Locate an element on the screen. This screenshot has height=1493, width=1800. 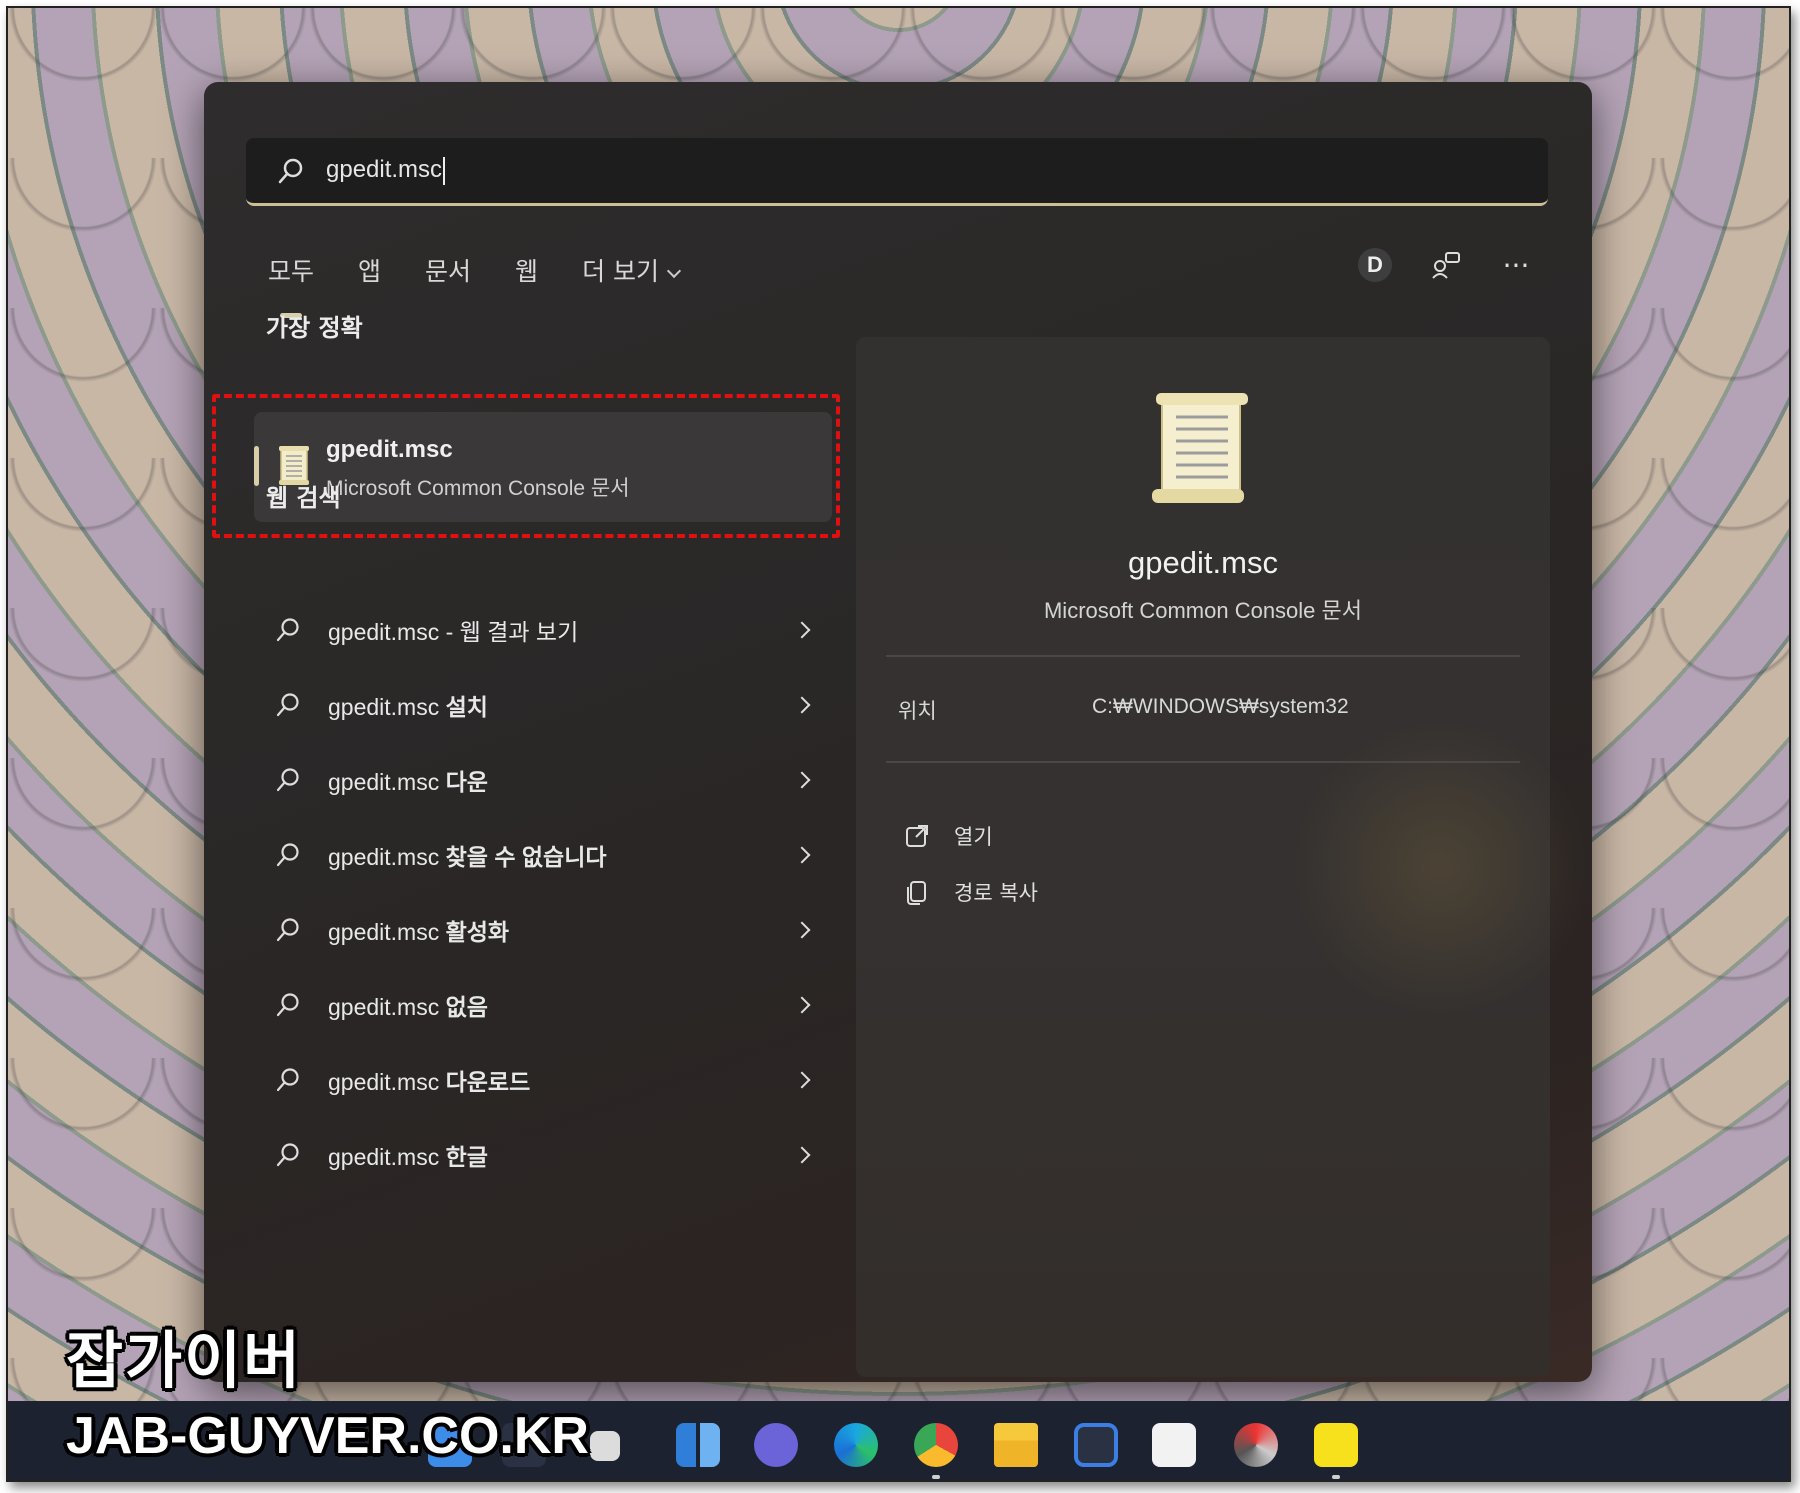
web-search-heading: 웹 검색 is located at coordinates (303, 498).